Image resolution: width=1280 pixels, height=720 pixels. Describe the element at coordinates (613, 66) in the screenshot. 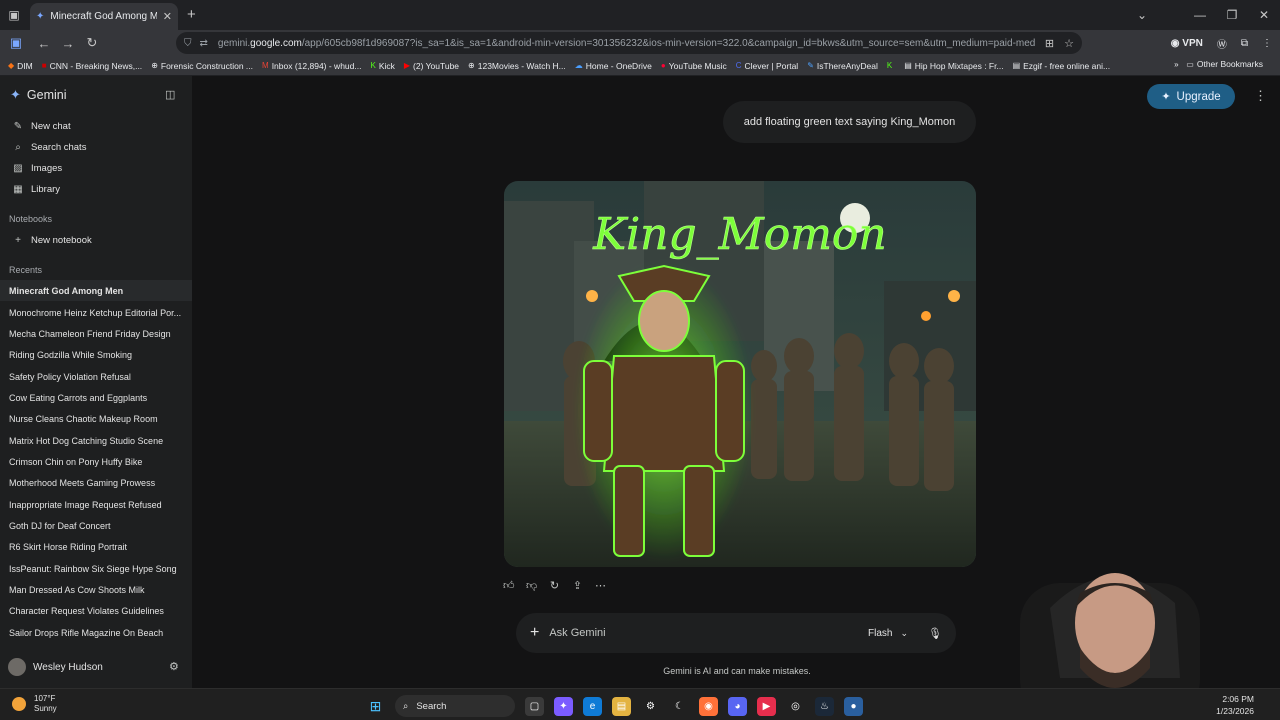

I see `bookmark-item: ☁ Home - OneDrive` at that location.